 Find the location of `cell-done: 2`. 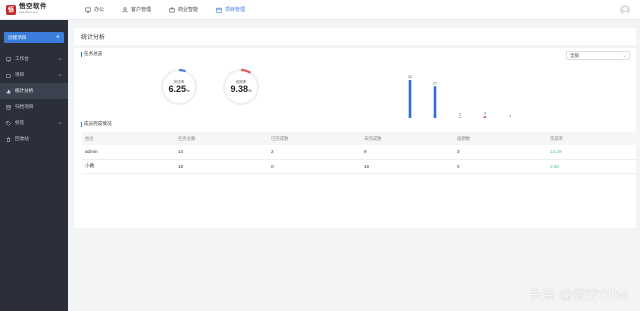

cell-done: 2 is located at coordinates (314, 152).